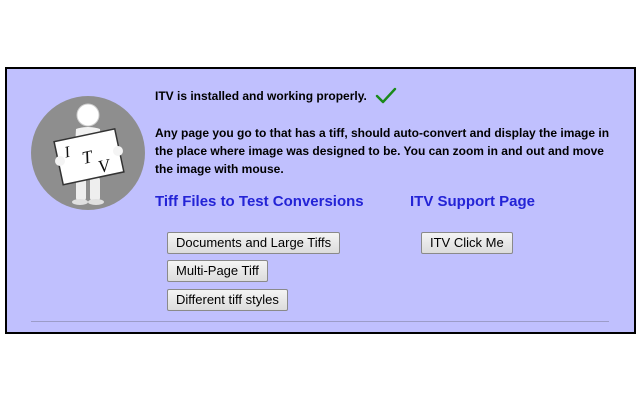  I want to click on itv-logo: I T V, so click(88, 153).